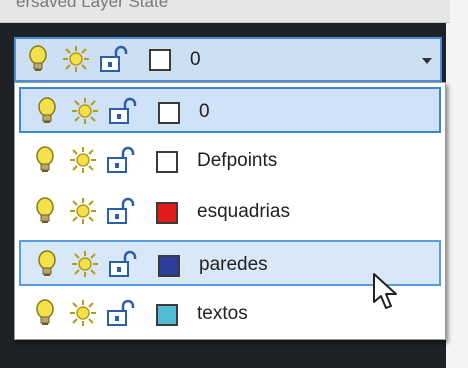 The width and height of the screenshot is (468, 368). What do you see at coordinates (233, 264) in the screenshot?
I see `layer-name: paredes` at bounding box center [233, 264].